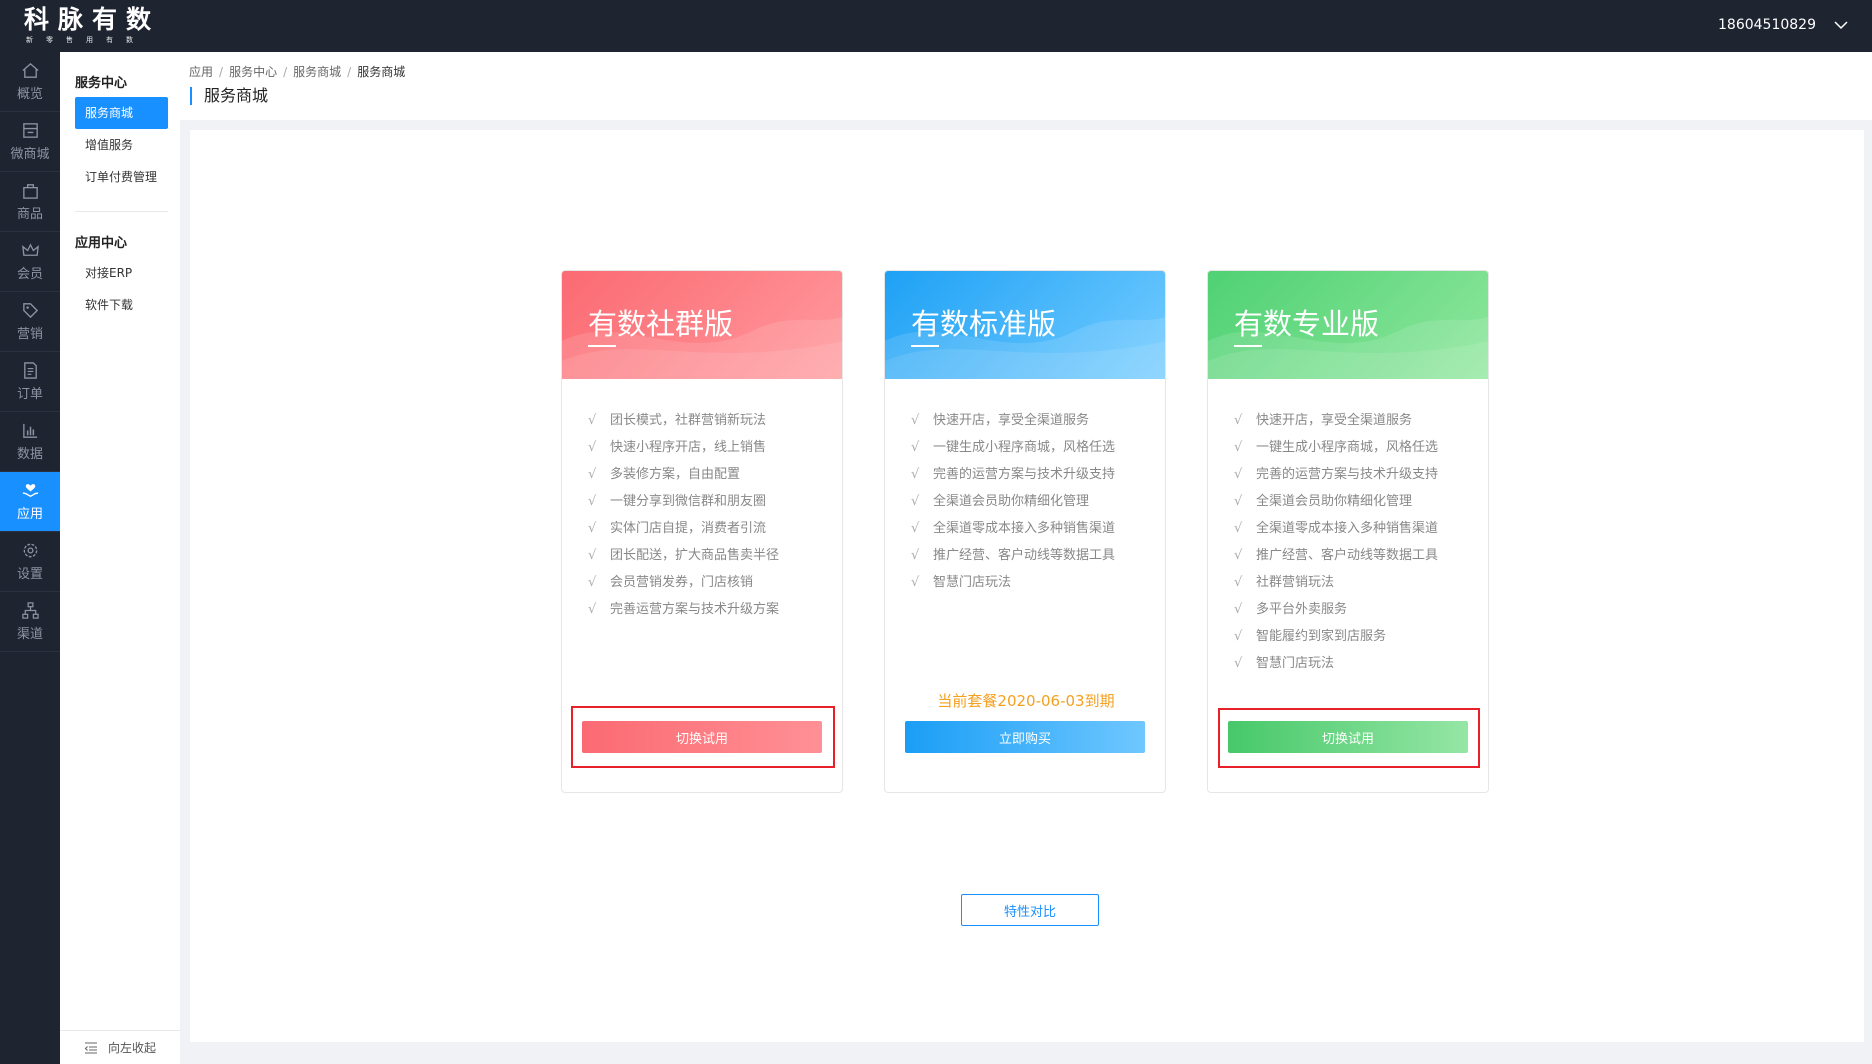  What do you see at coordinates (1841, 25) in the screenshot?
I see `chevron-down-icon` at bounding box center [1841, 25].